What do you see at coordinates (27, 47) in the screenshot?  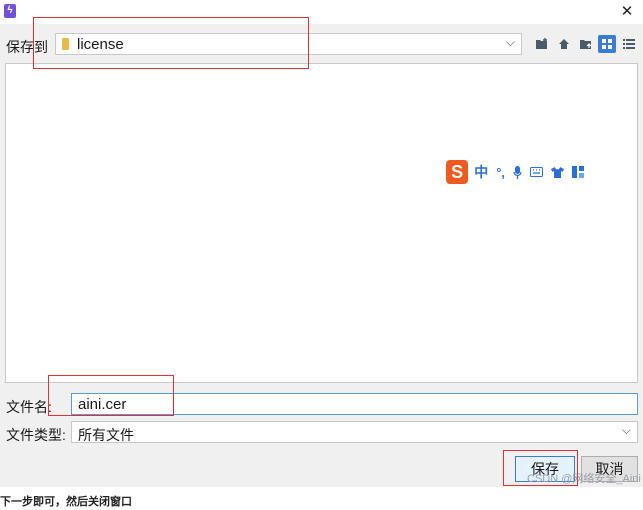 I see `save-location-label: 保存到` at bounding box center [27, 47].